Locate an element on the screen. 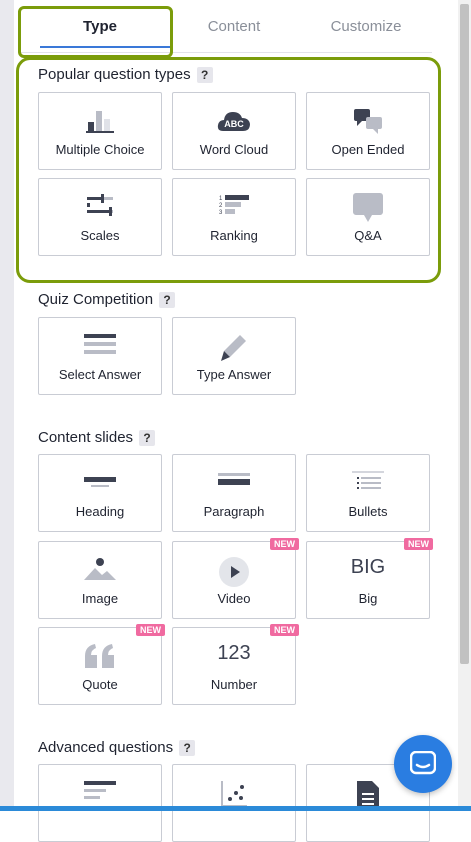 The height and width of the screenshot is (842, 471). card-label: Video is located at coordinates (234, 598).